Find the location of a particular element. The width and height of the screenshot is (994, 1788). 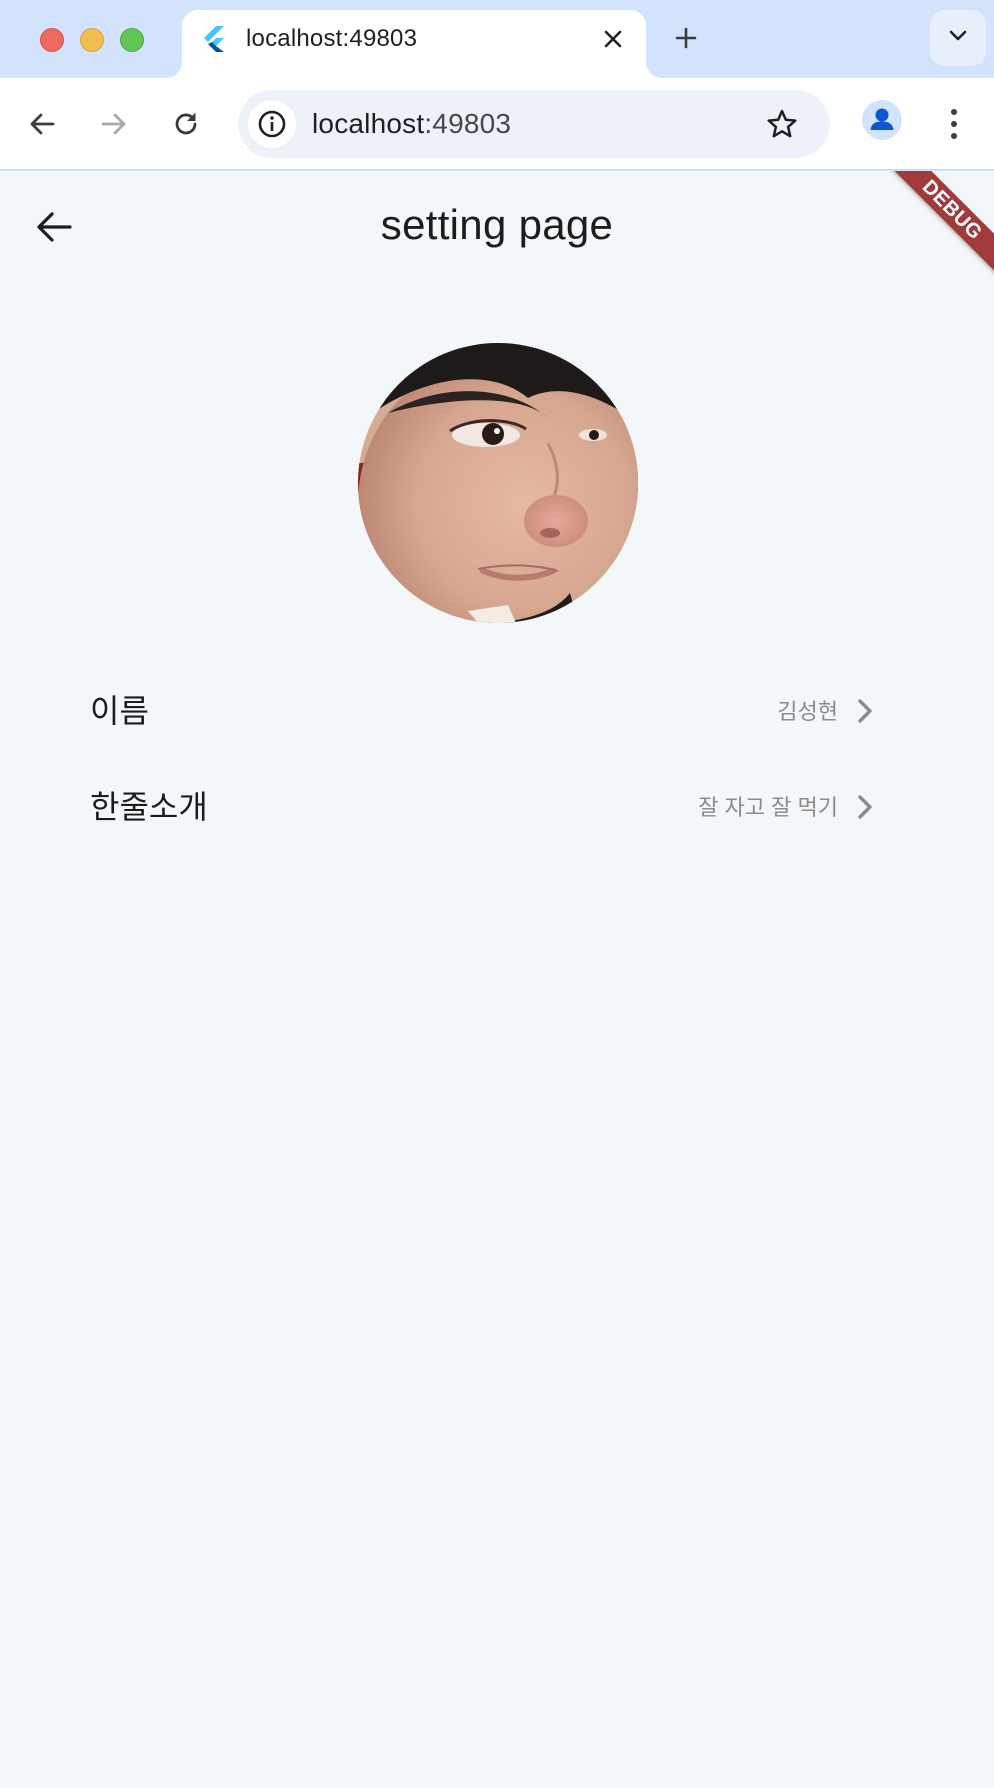

url-host: localhost is located at coordinates (368, 123).